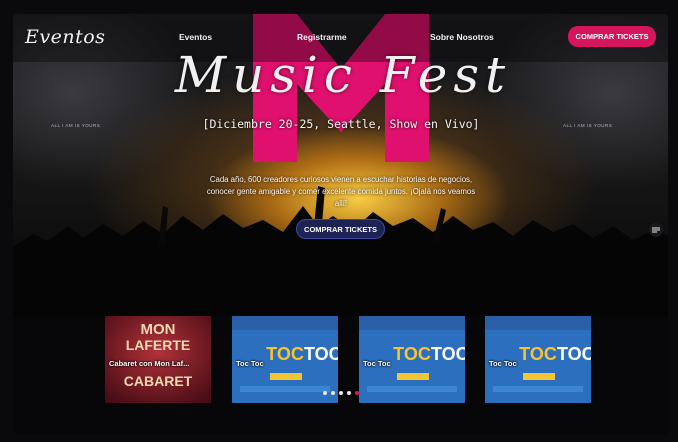 The image size is (678, 442). Describe the element at coordinates (195, 37) in the screenshot. I see `nav-link-eventos: Eventos` at that location.